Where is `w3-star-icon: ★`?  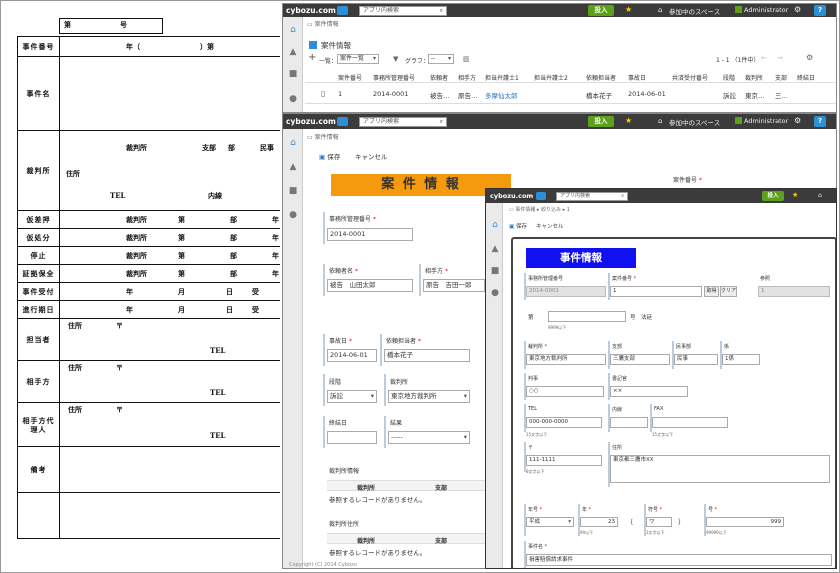
w3-star-icon: ★ is located at coordinates (795, 195).